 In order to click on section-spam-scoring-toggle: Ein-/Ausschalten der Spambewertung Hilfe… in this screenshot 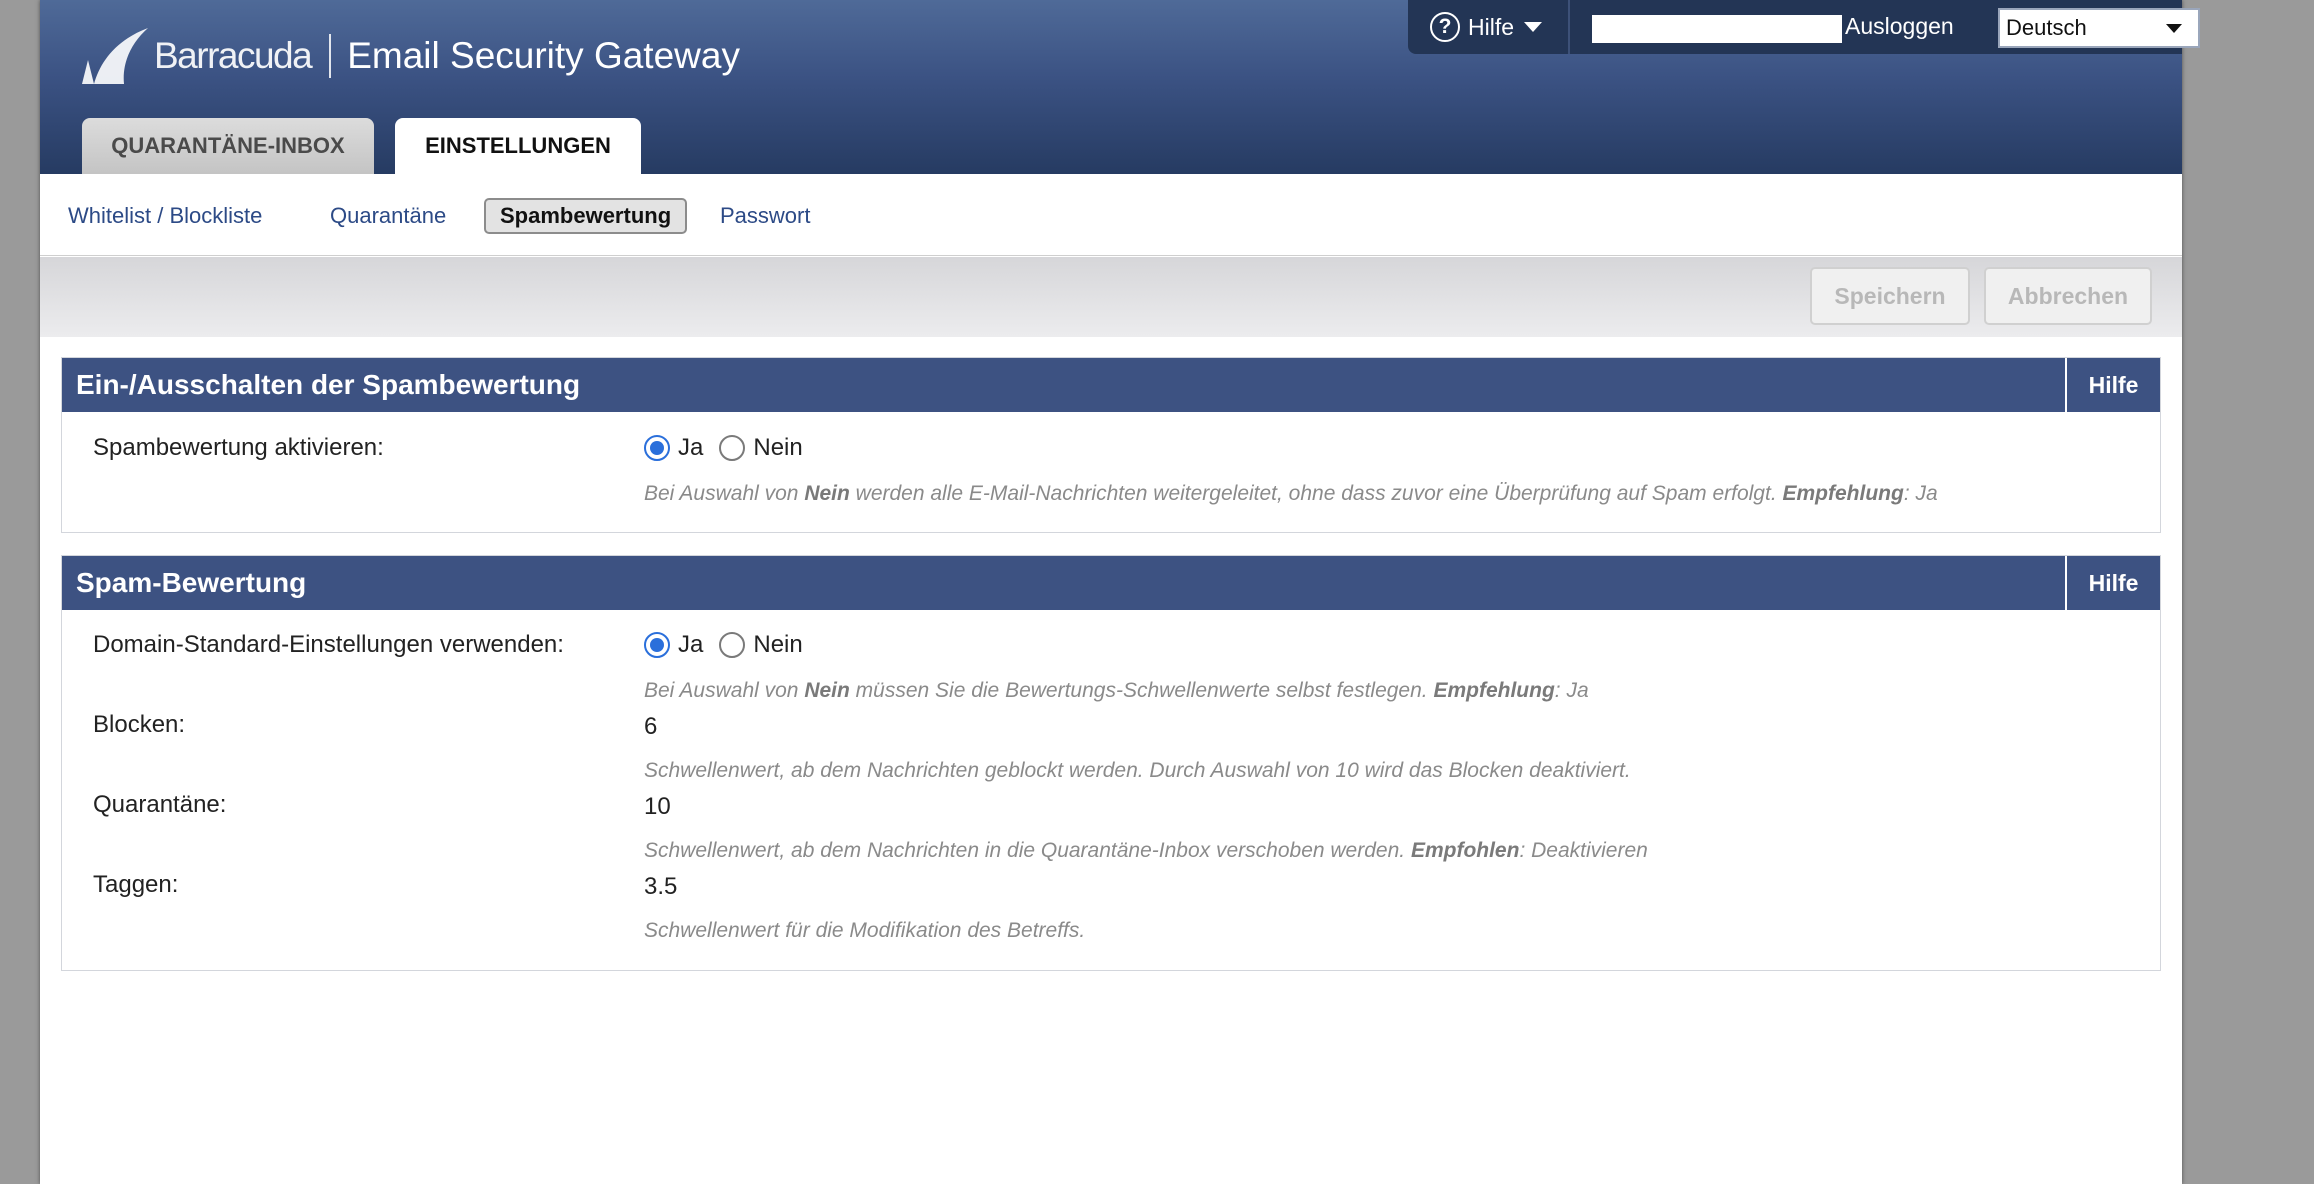, I will do `click(1111, 445)`.